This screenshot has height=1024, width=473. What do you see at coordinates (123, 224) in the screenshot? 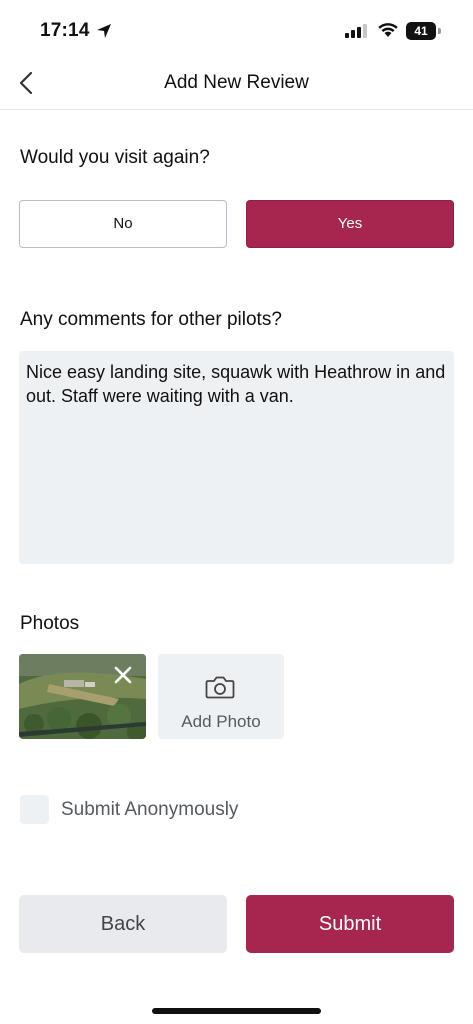
I see `no-button: No` at bounding box center [123, 224].